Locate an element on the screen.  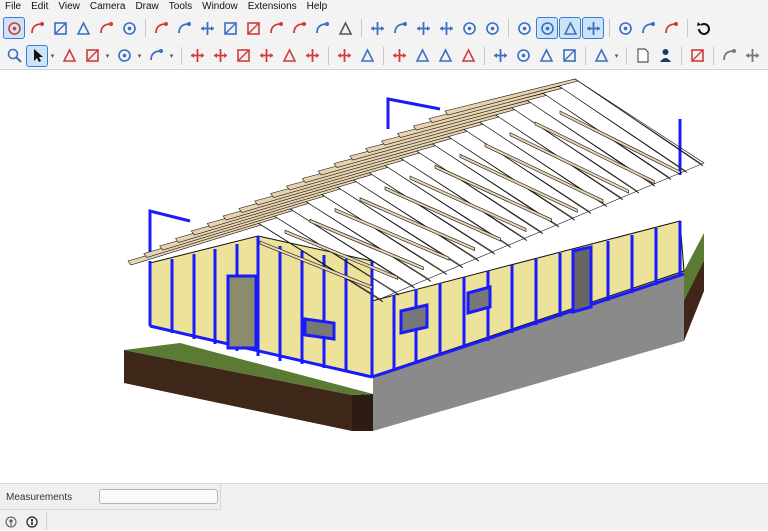
search-icon is located at coordinates (14, 55).